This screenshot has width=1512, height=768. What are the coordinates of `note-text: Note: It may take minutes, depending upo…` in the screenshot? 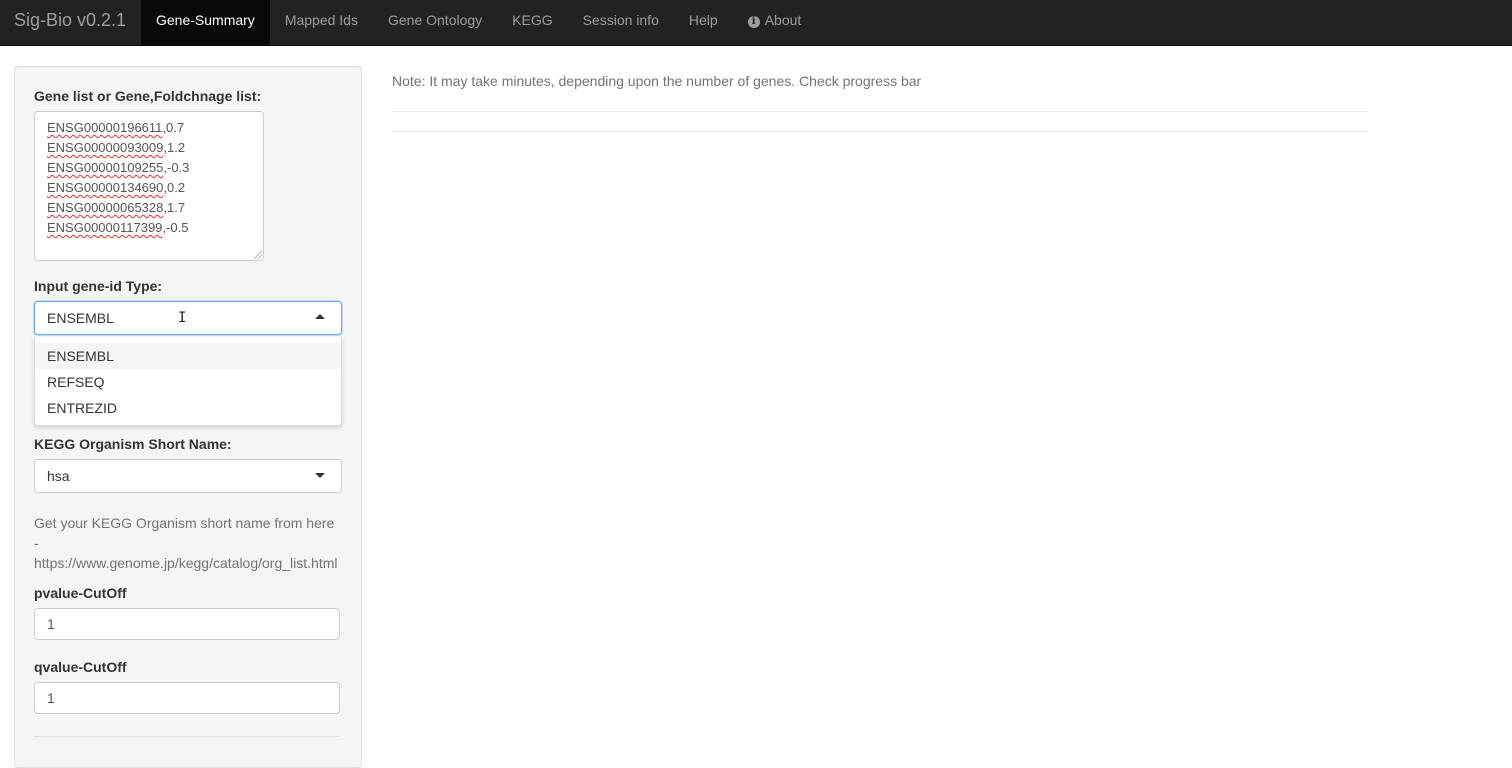 It's located at (657, 81).